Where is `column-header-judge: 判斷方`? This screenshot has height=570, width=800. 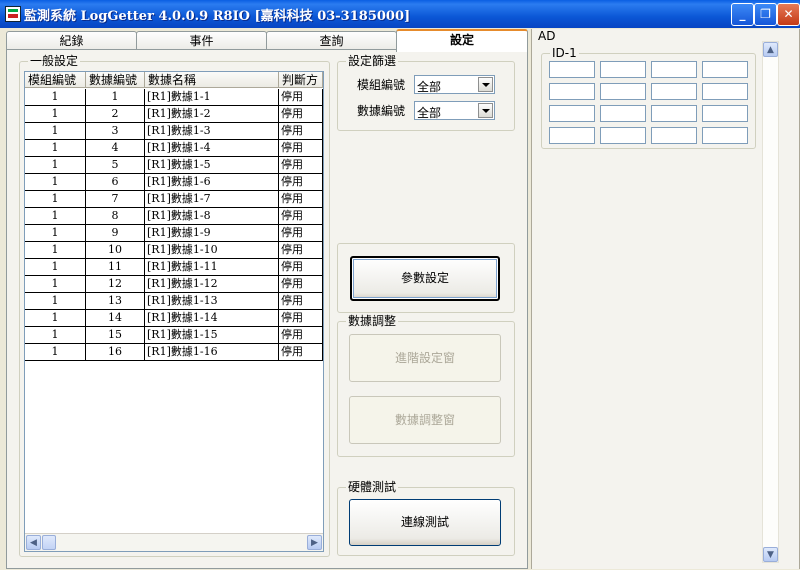
column-header-judge: 判斷方 is located at coordinates (301, 80).